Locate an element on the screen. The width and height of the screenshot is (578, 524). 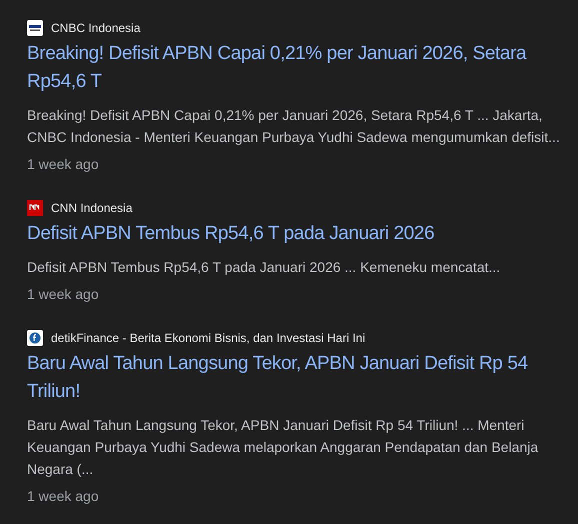
headline-link: Breaking! Defisit APBN Capai 0,21% per Januari 2026, Setara Rp54,6 T is located at coordinates (299, 68).